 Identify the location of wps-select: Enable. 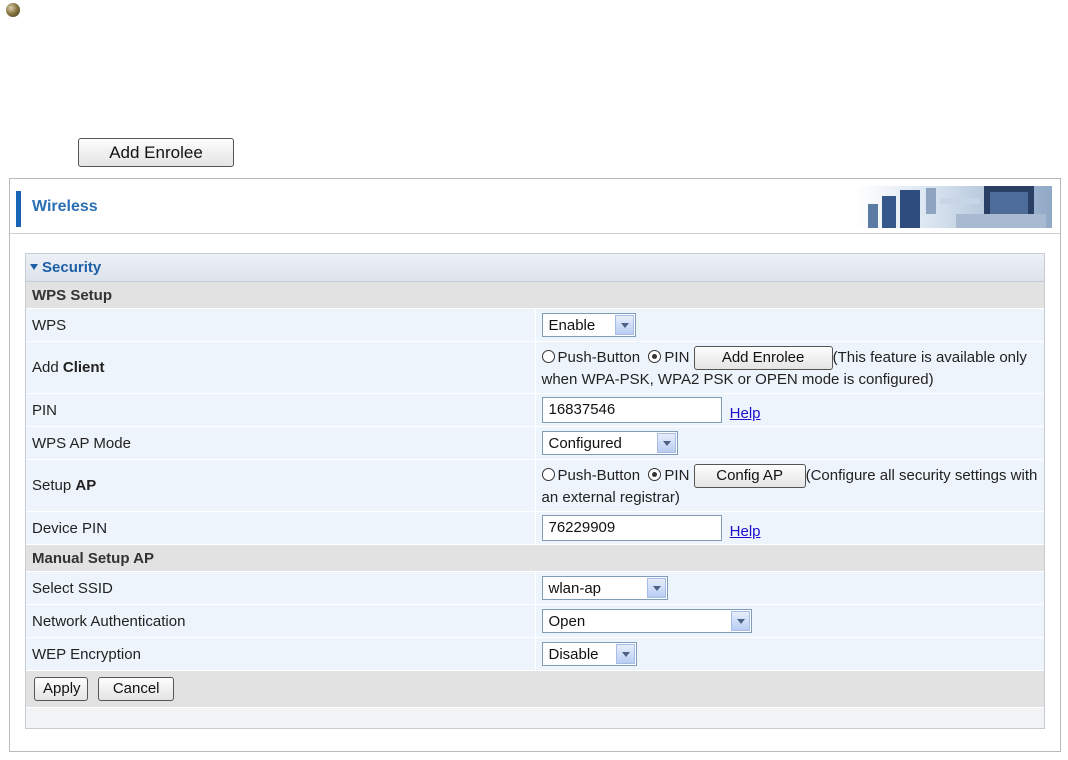
(588, 325).